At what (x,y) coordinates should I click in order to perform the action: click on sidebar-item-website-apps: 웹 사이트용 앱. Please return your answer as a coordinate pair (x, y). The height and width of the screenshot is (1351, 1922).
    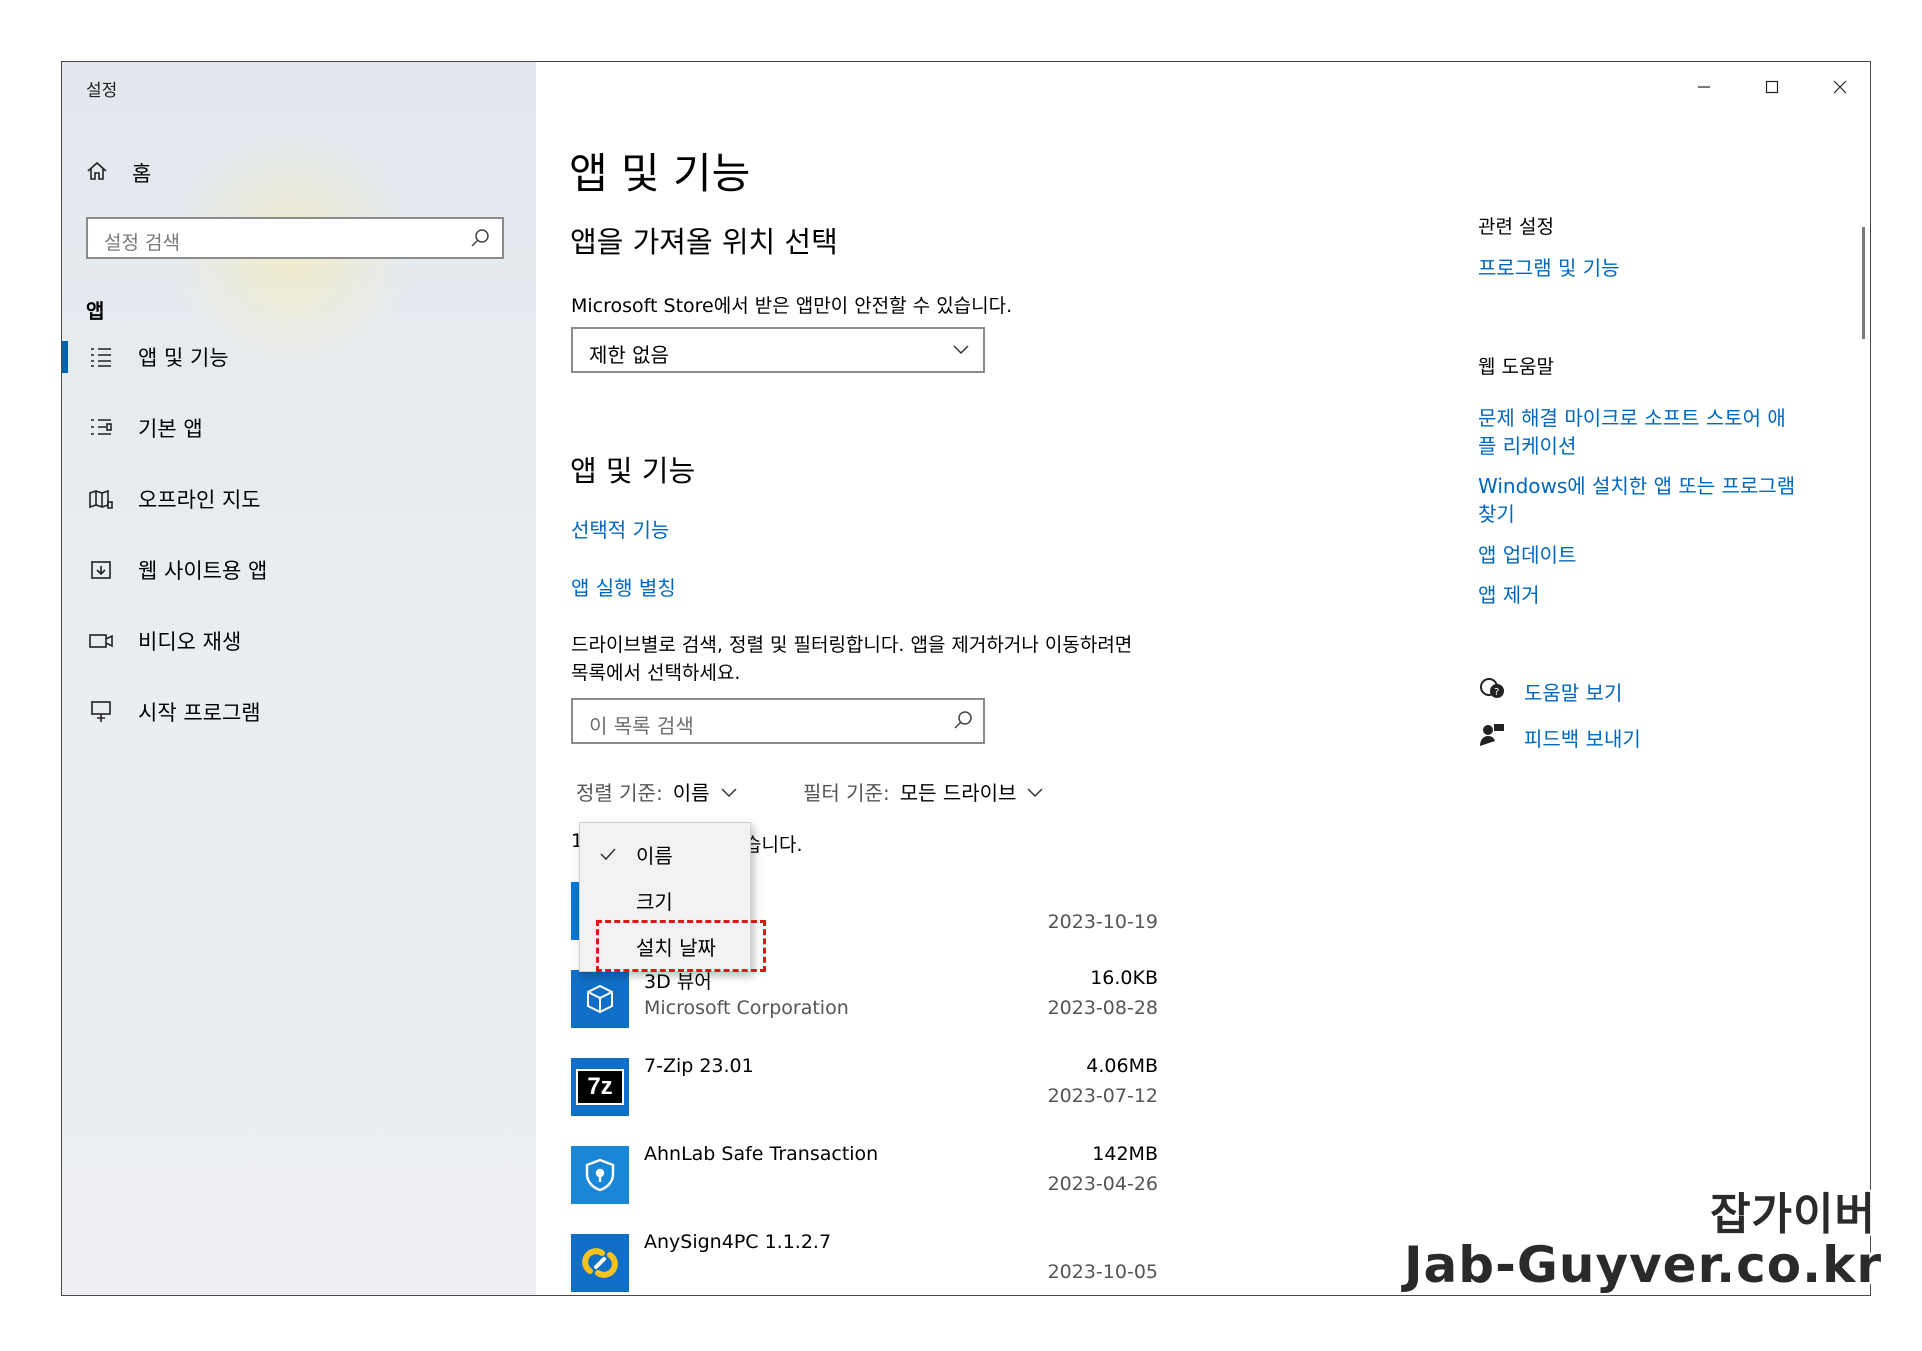
    Looking at the image, I should click on (299, 570).